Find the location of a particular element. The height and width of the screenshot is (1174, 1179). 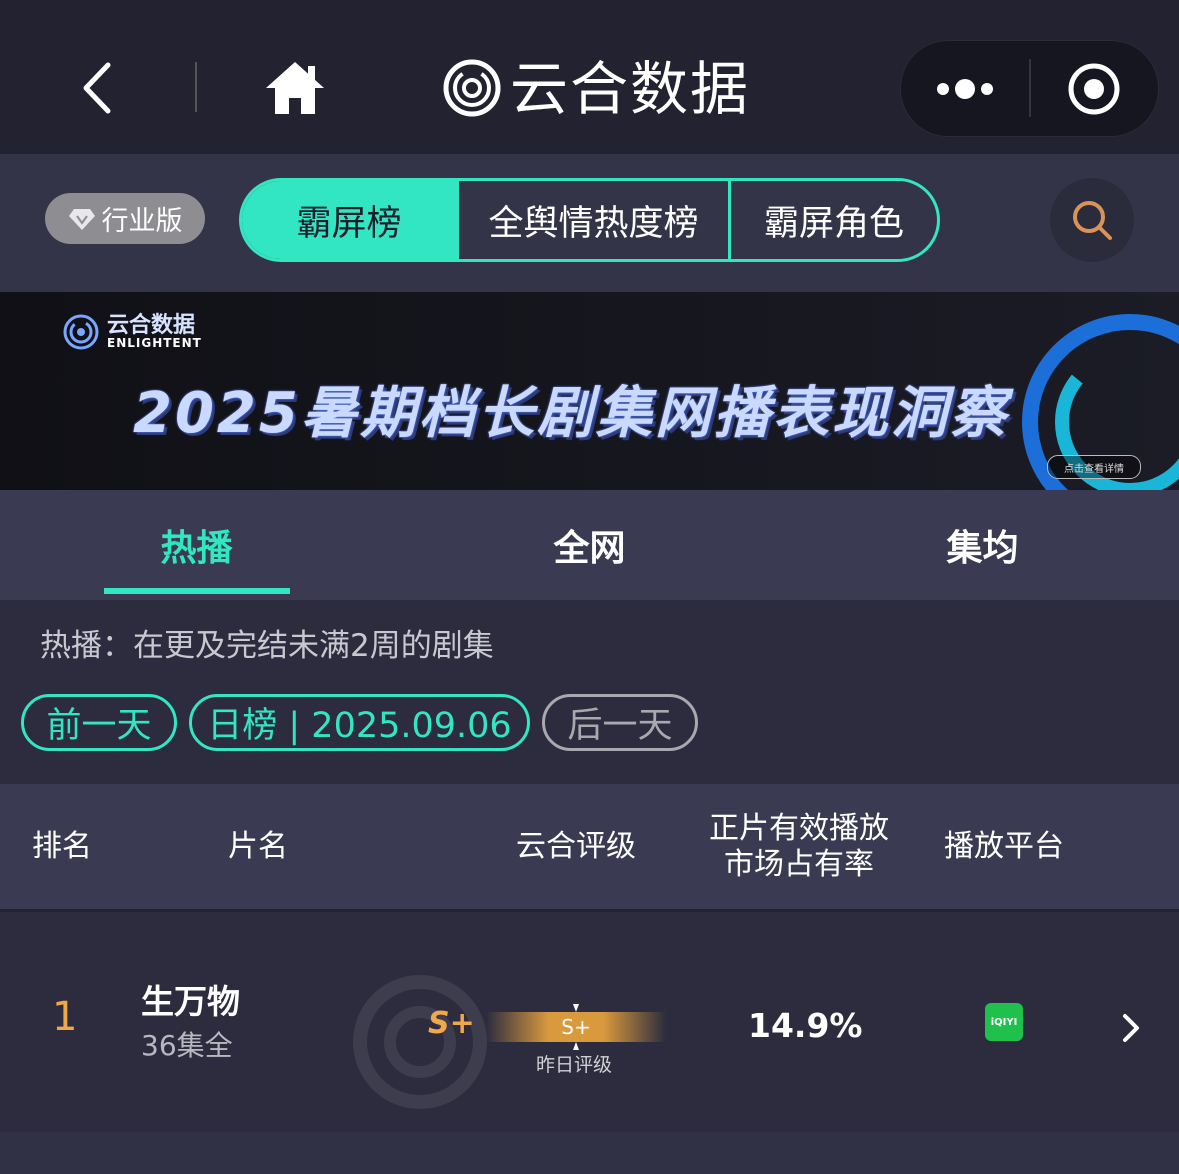

episode-info: 36集全 is located at coordinates (187, 1045).